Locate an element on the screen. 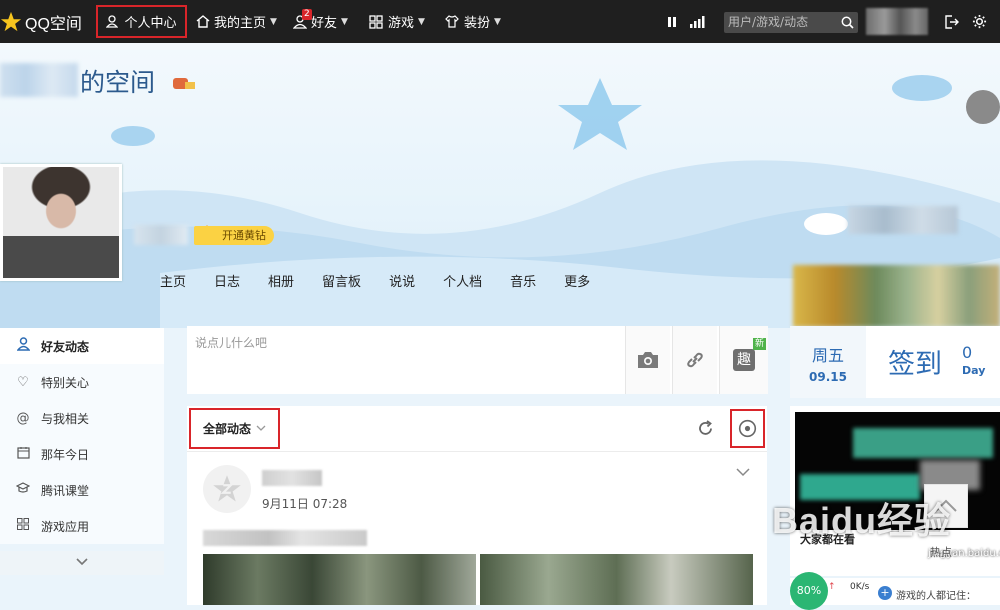  space-title: 的空间 is located at coordinates (118, 82).